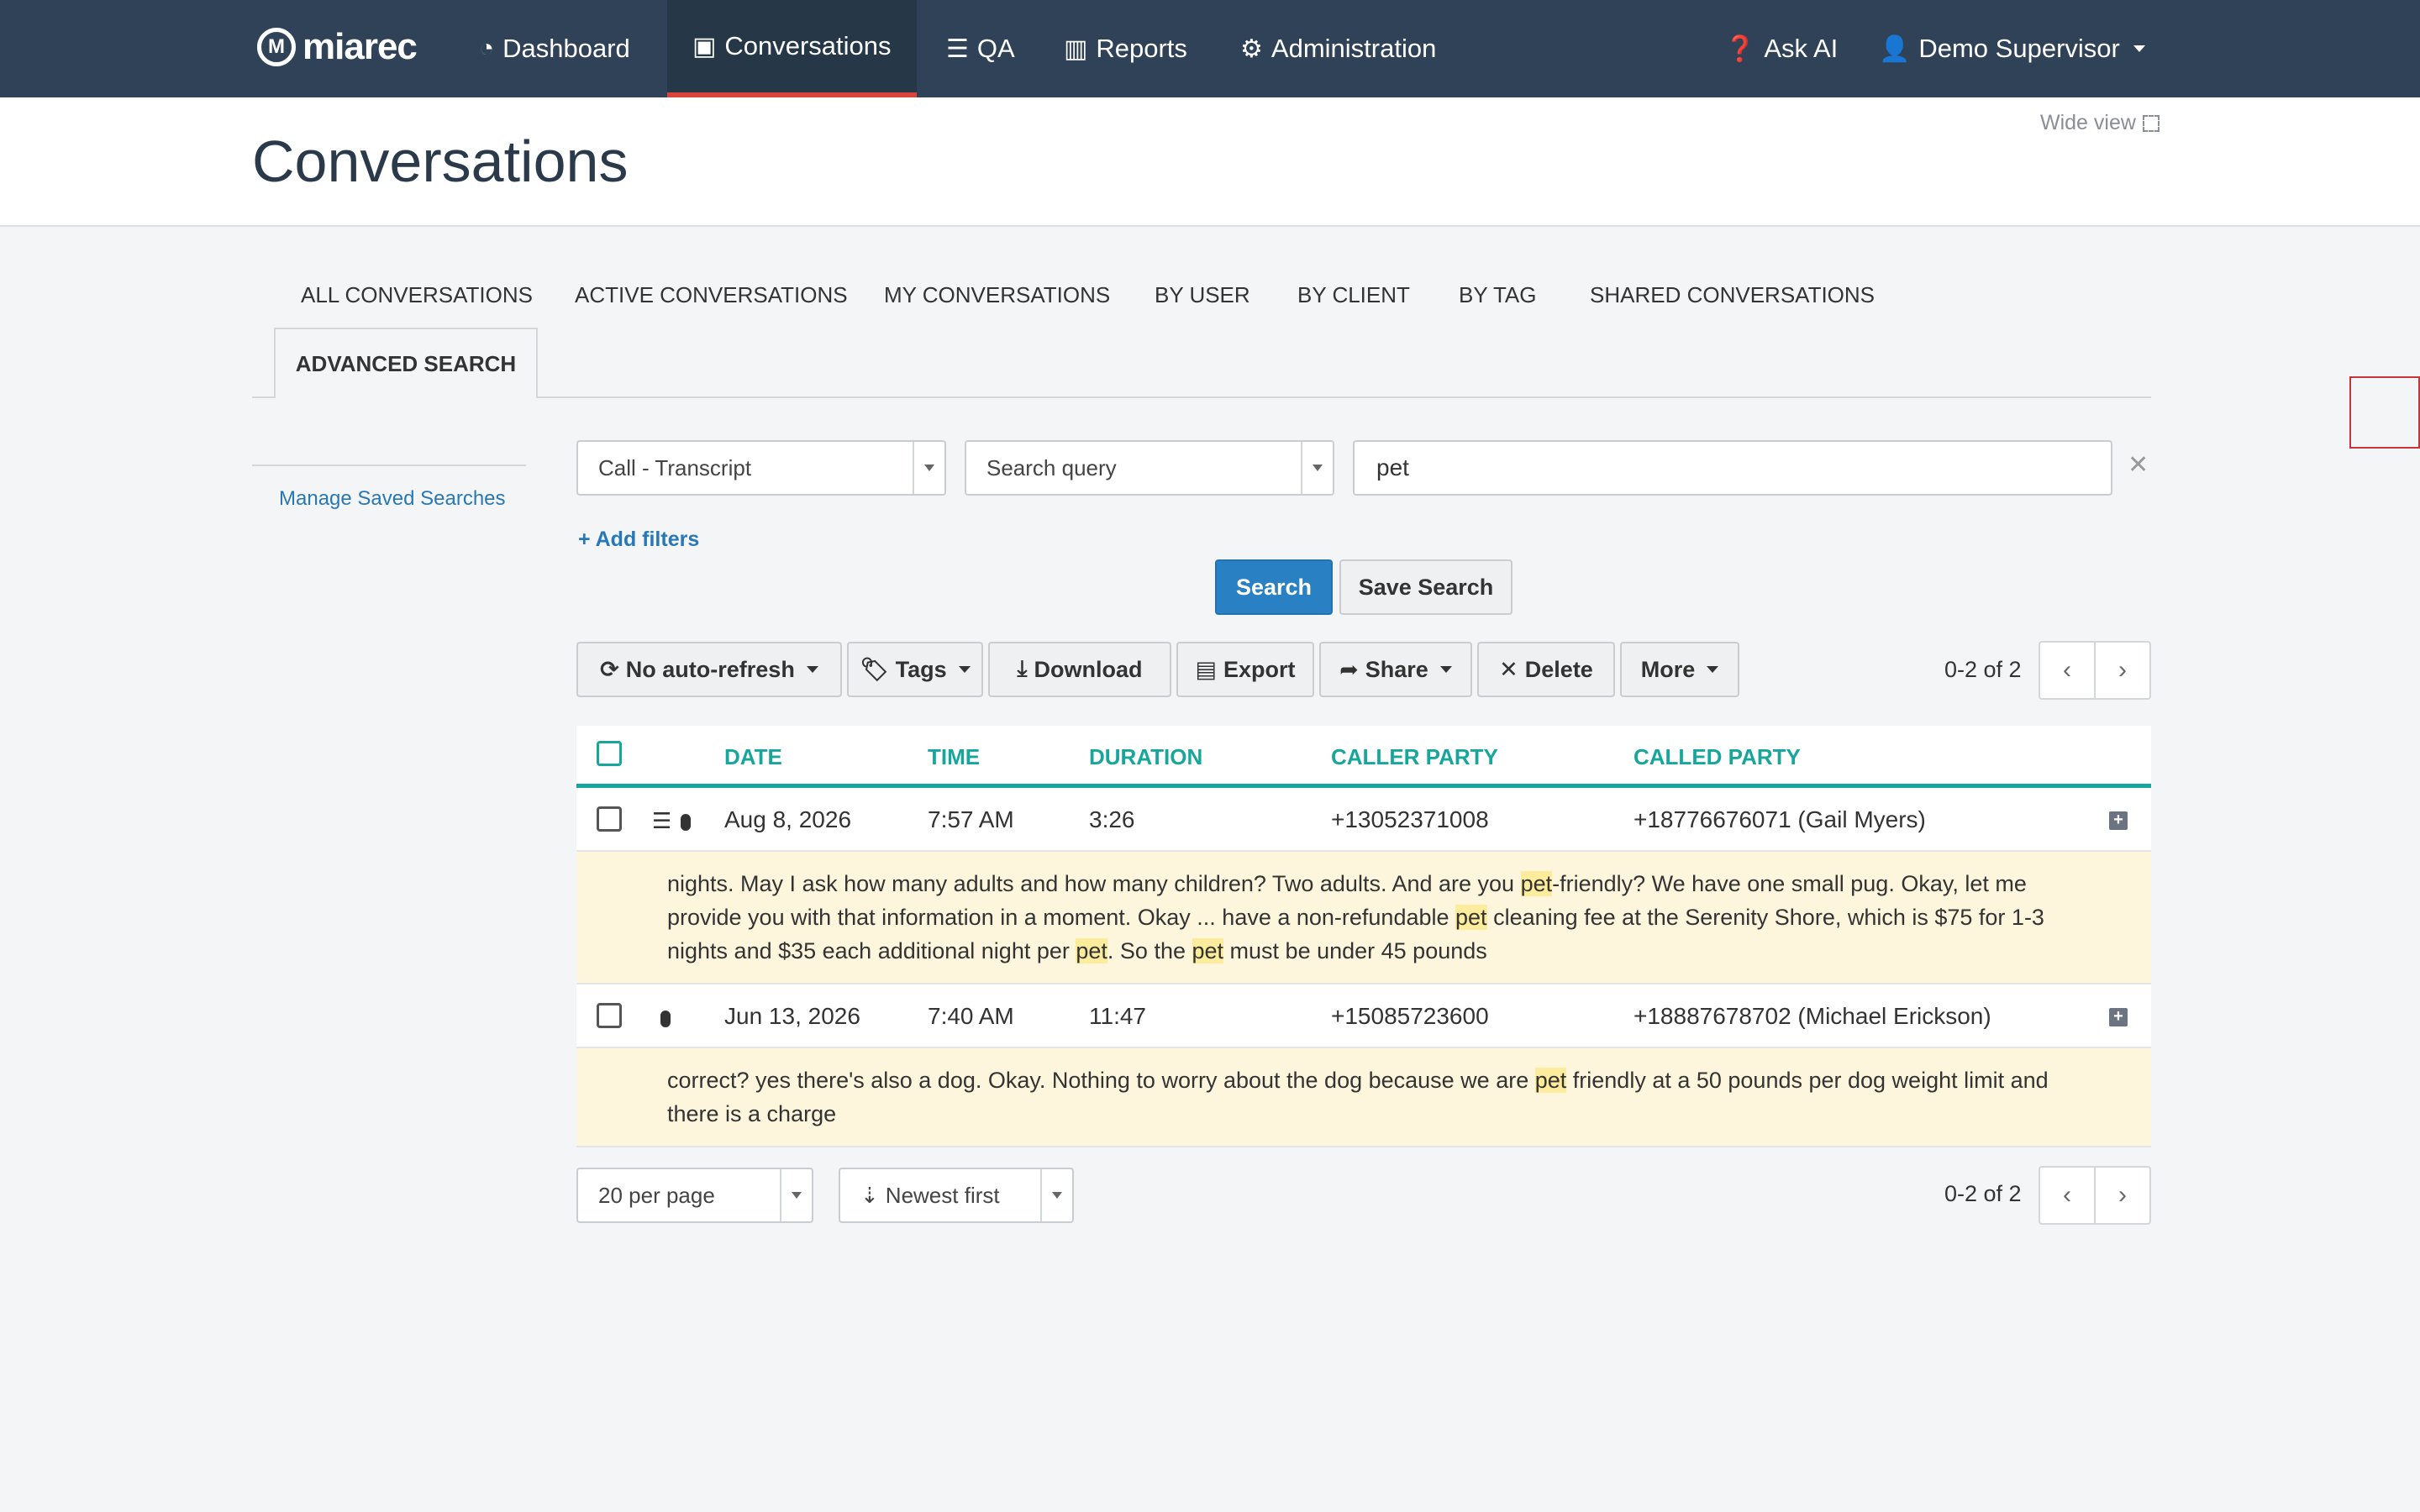 This screenshot has height=1512, width=2420. Describe the element at coordinates (711, 295) in the screenshot. I see `tab-active-conversations: ACTIVE CONVERSATIONS` at that location.